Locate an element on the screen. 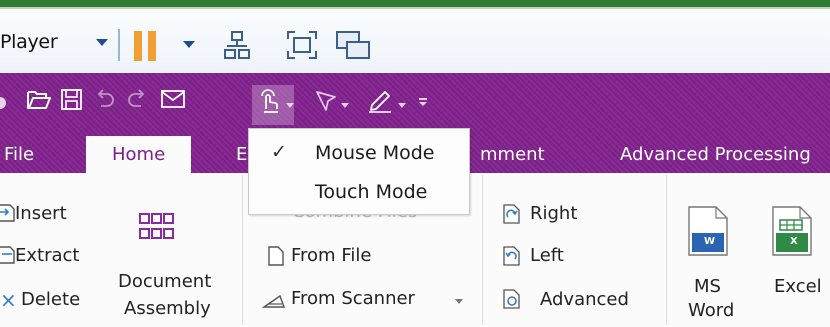 This screenshot has height=327, width=830. tab-home: Home is located at coordinates (139, 154).